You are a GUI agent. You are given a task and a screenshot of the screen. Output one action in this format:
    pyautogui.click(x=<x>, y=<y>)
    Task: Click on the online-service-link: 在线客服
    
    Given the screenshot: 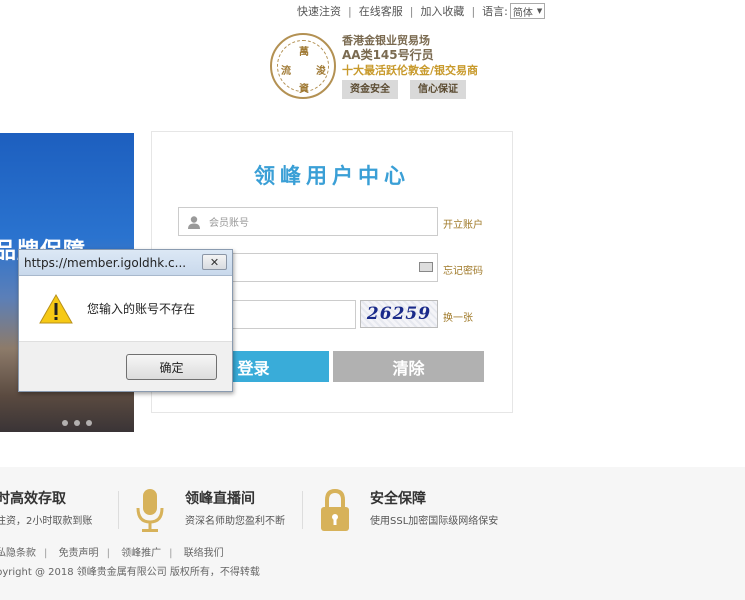 What is the action you would take?
    pyautogui.click(x=381, y=11)
    